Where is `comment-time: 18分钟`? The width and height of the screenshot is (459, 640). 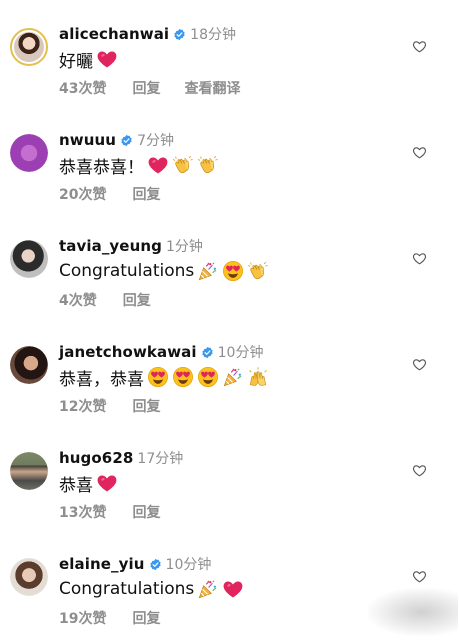 comment-time: 18分钟 is located at coordinates (213, 35).